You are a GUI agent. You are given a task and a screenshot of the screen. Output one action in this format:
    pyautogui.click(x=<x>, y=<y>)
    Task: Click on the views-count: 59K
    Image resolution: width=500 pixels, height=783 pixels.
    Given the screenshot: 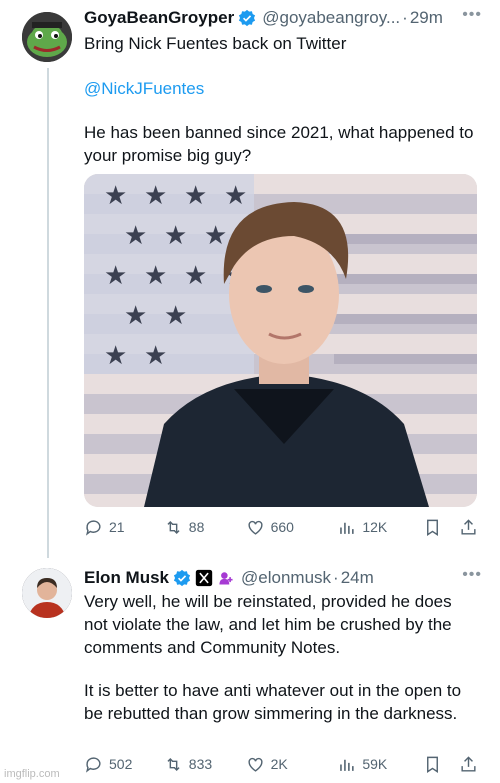 What is the action you would take?
    pyautogui.click(x=375, y=764)
    